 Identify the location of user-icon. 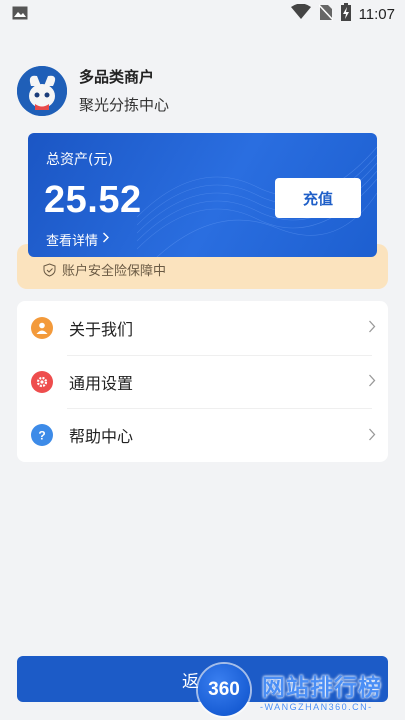
(42, 327).